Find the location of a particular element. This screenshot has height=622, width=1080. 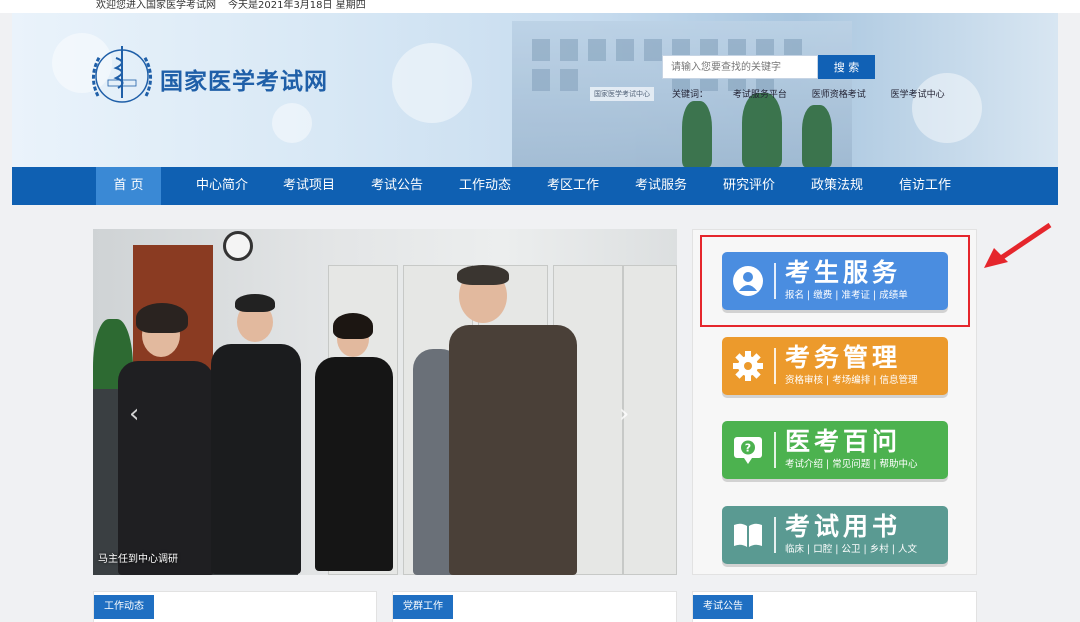

section-tab: 考试公告 is located at coordinates (723, 607).